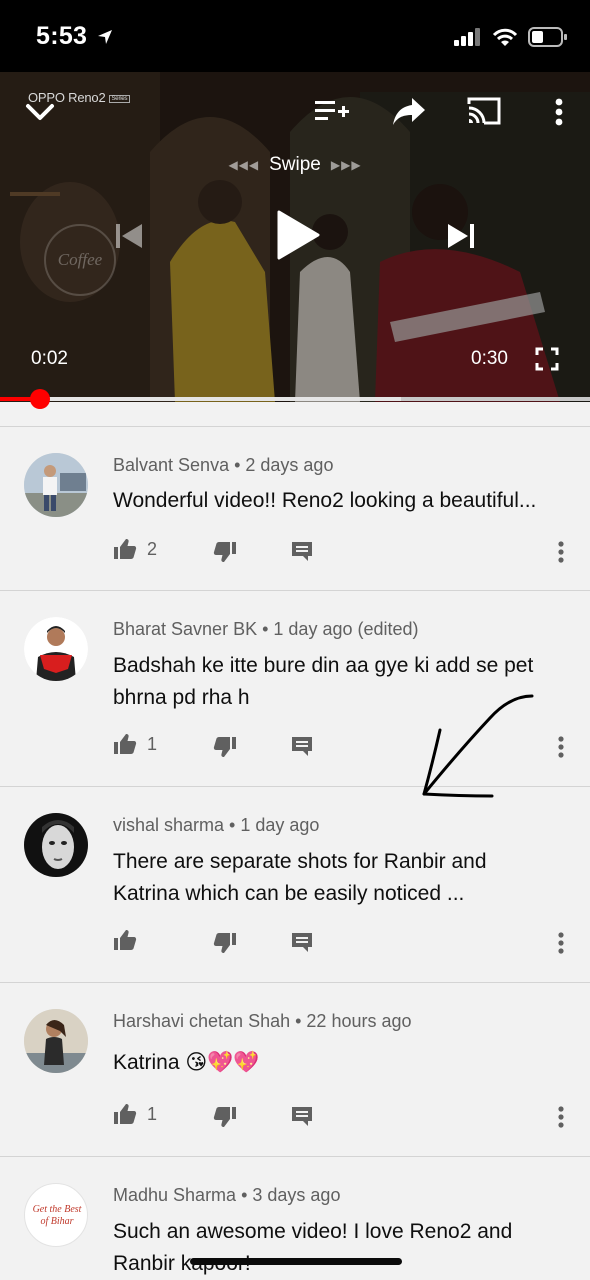 The width and height of the screenshot is (590, 1280). I want to click on avatar: Get the Best of Bihar, so click(56, 1215).